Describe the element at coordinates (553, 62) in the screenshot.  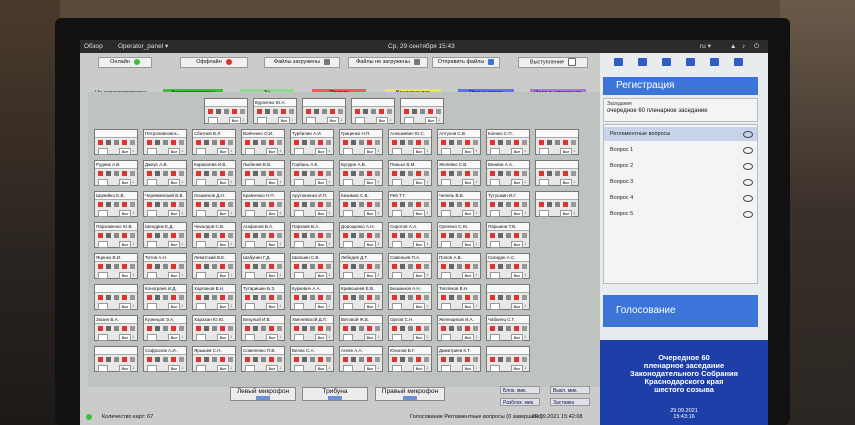
I see `speech-button: Выступление` at that location.